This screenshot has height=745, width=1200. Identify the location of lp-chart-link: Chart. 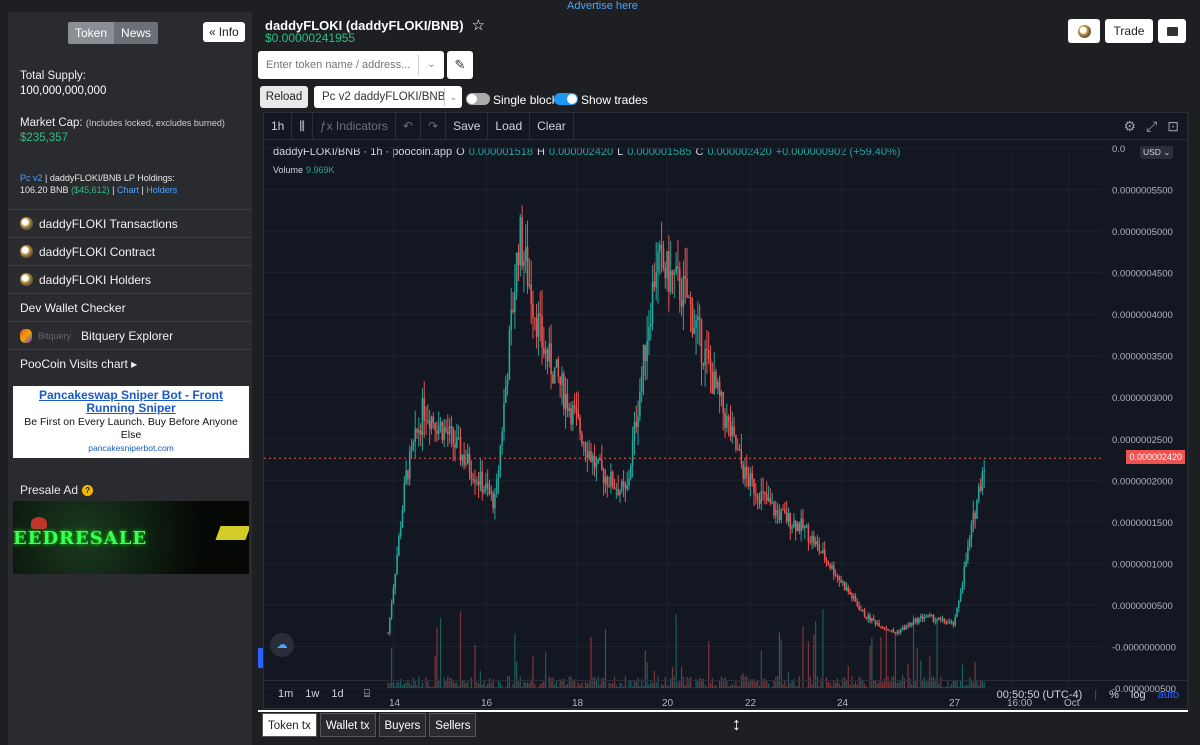
(128, 190).